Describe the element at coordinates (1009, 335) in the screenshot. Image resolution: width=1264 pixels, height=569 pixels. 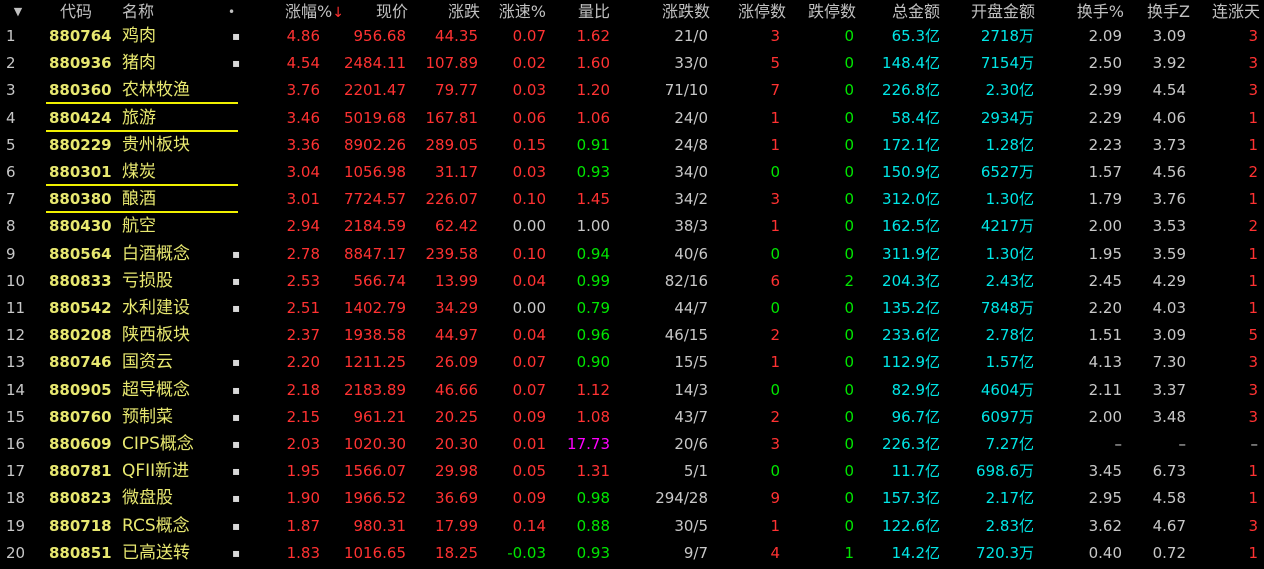
I see `open-amount-cell: 2.78亿` at that location.